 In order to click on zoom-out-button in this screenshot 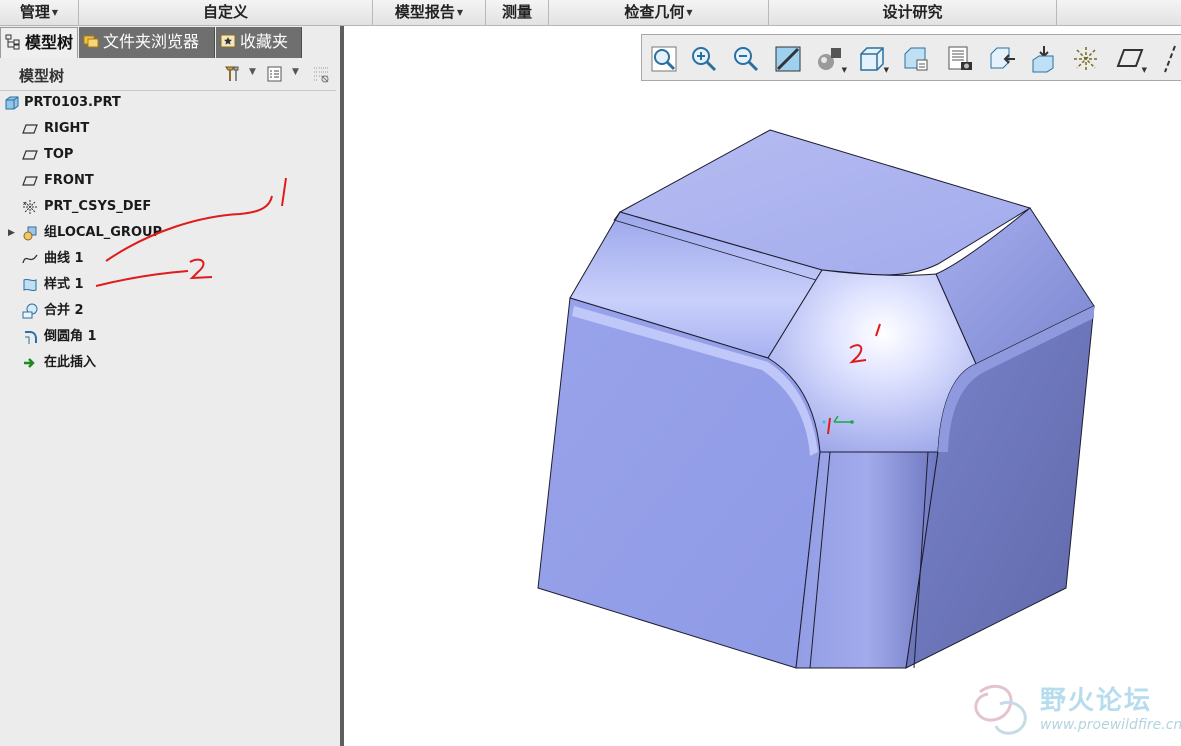, I will do `click(746, 58)`.